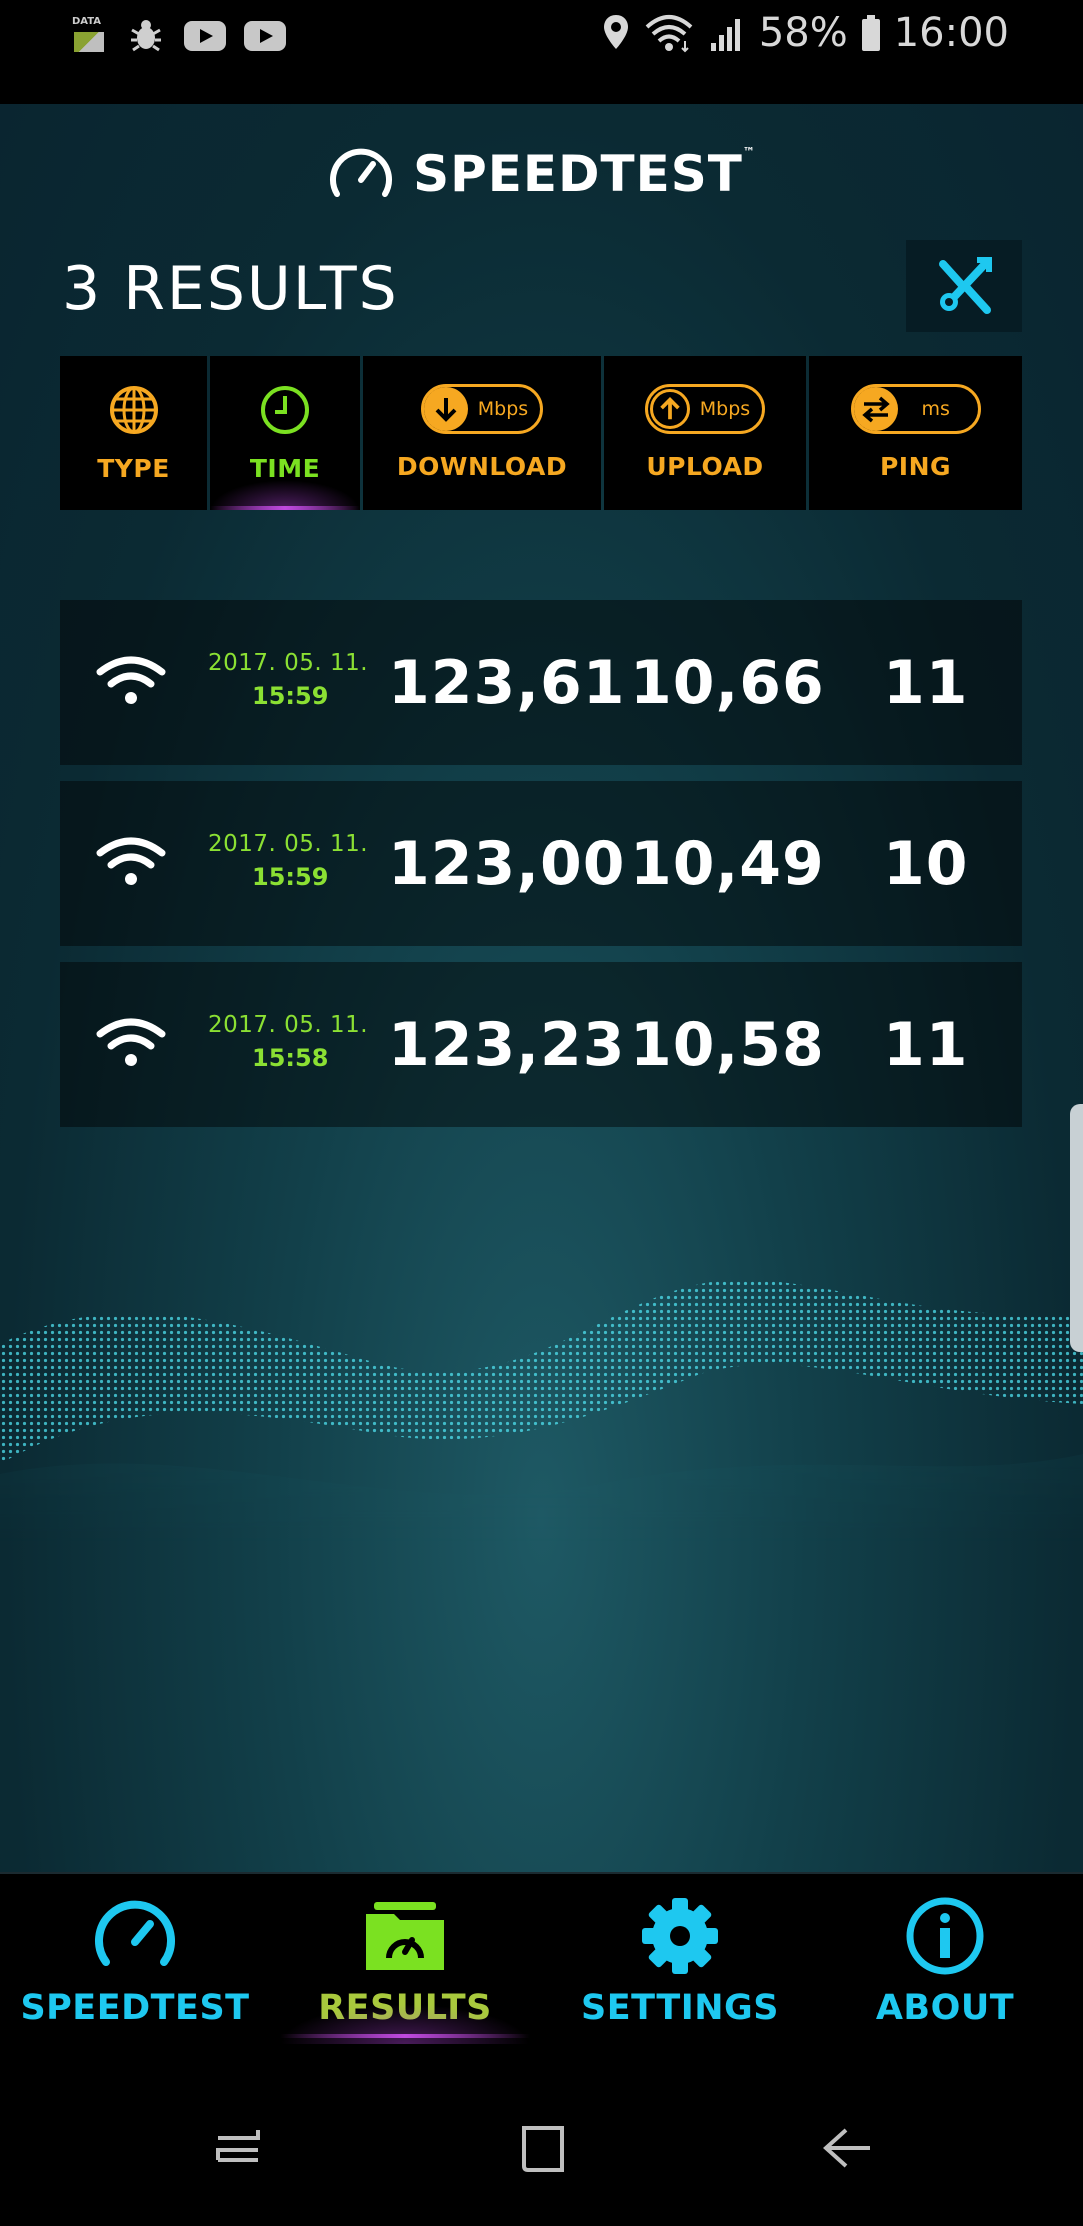 Image resolution: width=1083 pixels, height=2226 pixels. I want to click on logo-text: SPEEDTEST™, so click(584, 174).